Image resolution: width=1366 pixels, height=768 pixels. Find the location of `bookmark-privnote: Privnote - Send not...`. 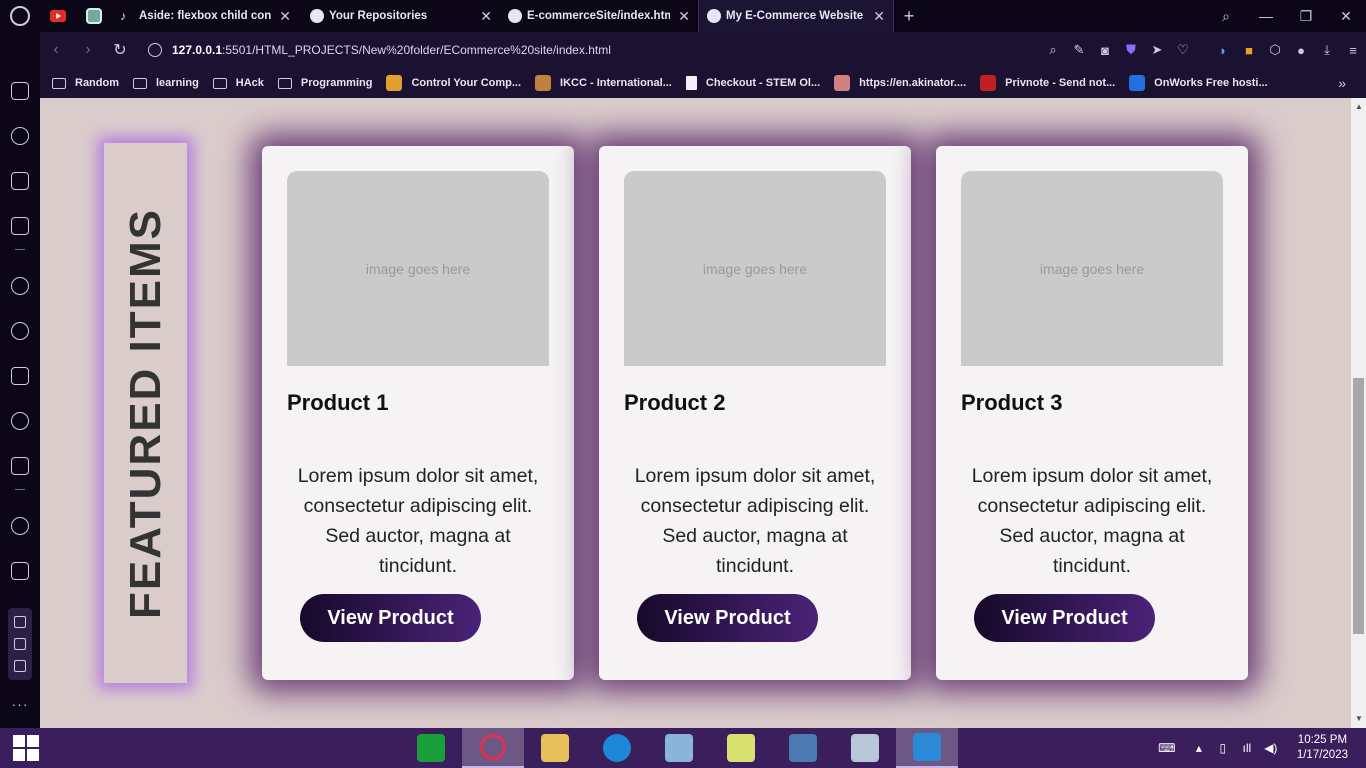

bookmark-privnote: Privnote - Send not... is located at coordinates (1047, 83).